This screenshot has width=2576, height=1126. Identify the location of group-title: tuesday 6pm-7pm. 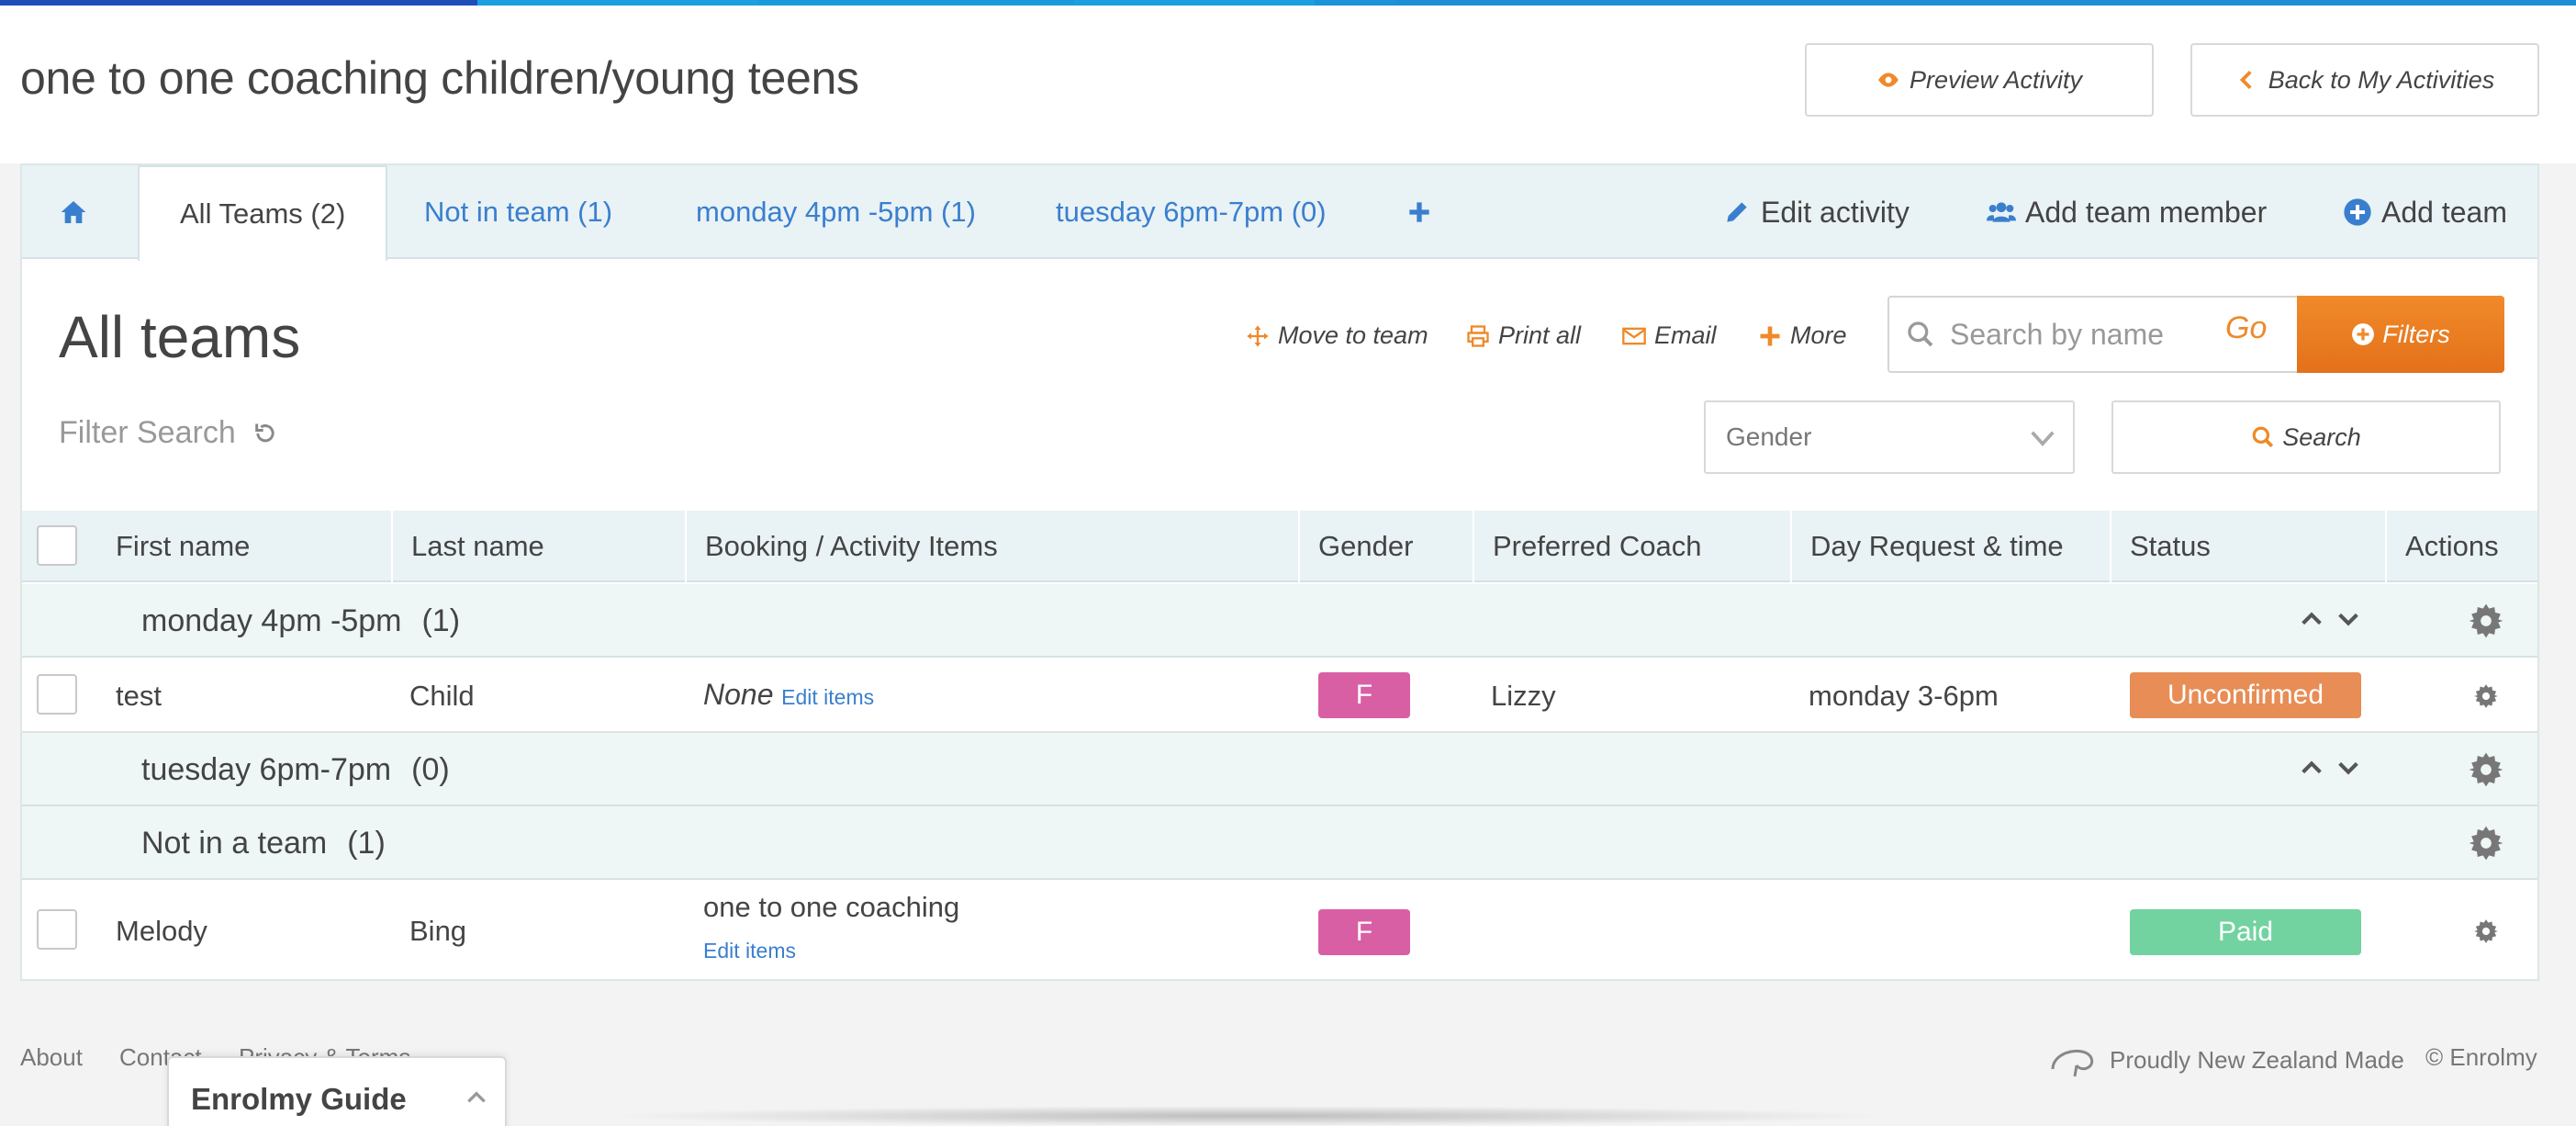
(266, 769).